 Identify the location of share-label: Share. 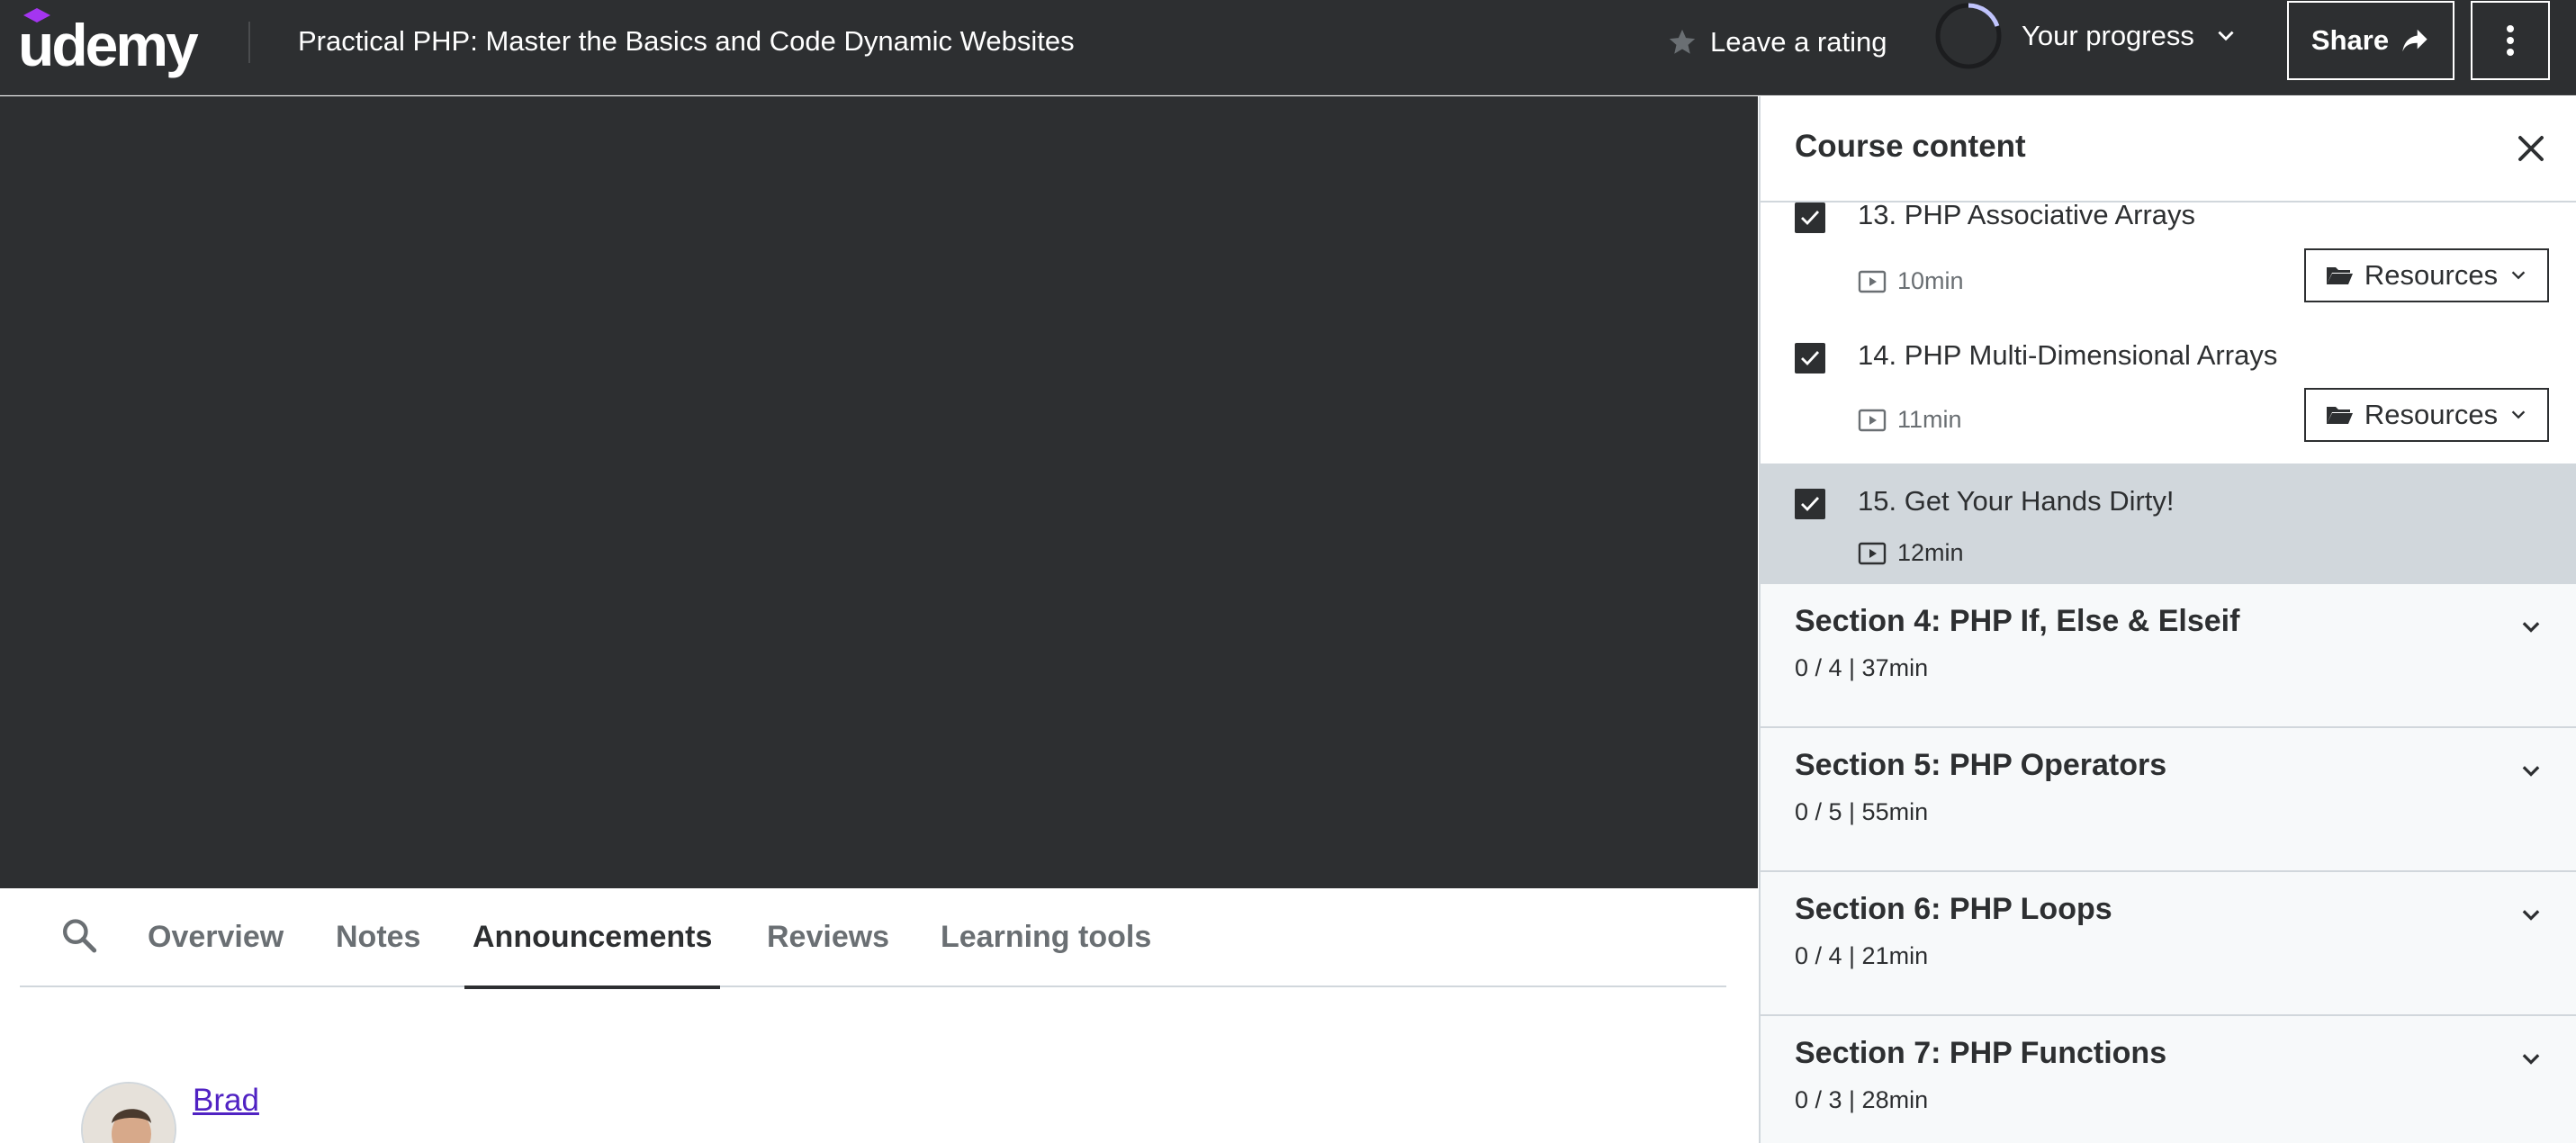
(2350, 40).